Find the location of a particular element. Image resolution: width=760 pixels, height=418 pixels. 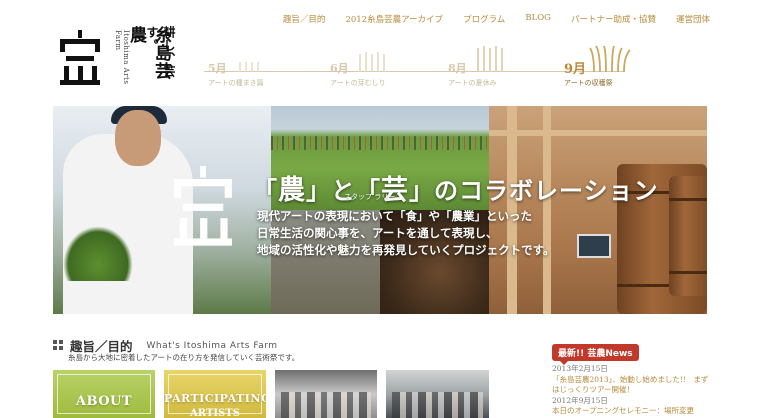

hero-title-nou: 農 is located at coordinates (292, 190).